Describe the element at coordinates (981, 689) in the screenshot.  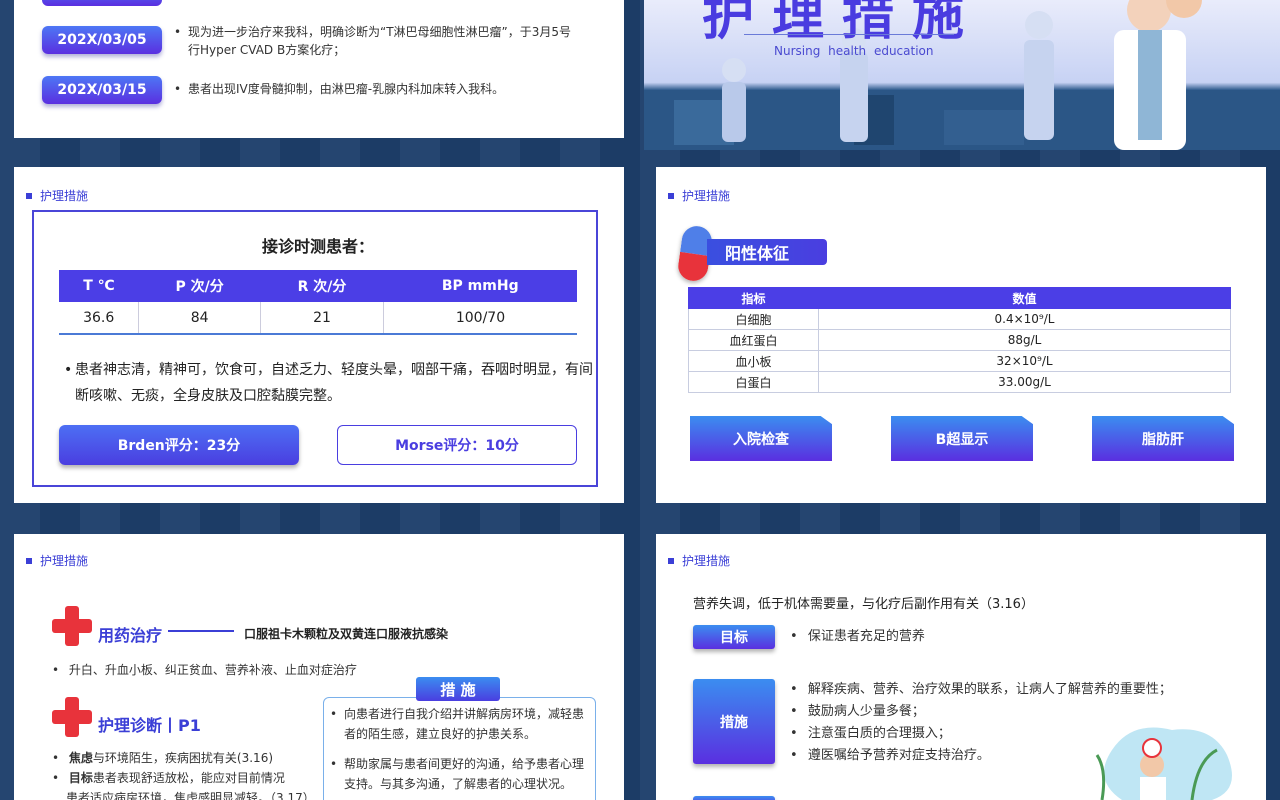
I see `nutrition-measure-item: • 解释疾病、营养、治疗效果的联系，让病人了解营养的重要性；` at that location.